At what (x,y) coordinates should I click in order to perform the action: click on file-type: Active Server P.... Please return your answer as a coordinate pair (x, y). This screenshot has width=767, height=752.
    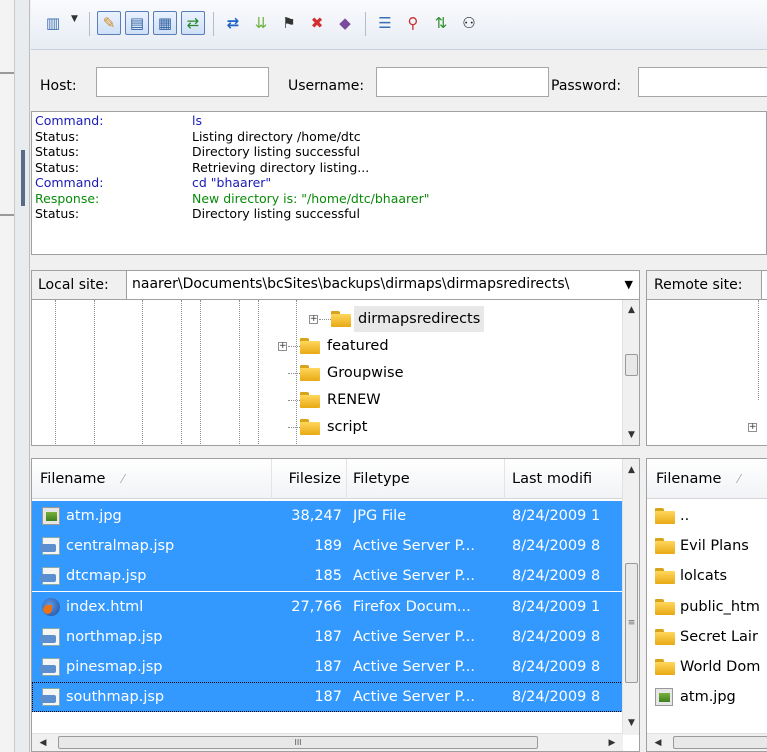
    Looking at the image, I should click on (414, 697).